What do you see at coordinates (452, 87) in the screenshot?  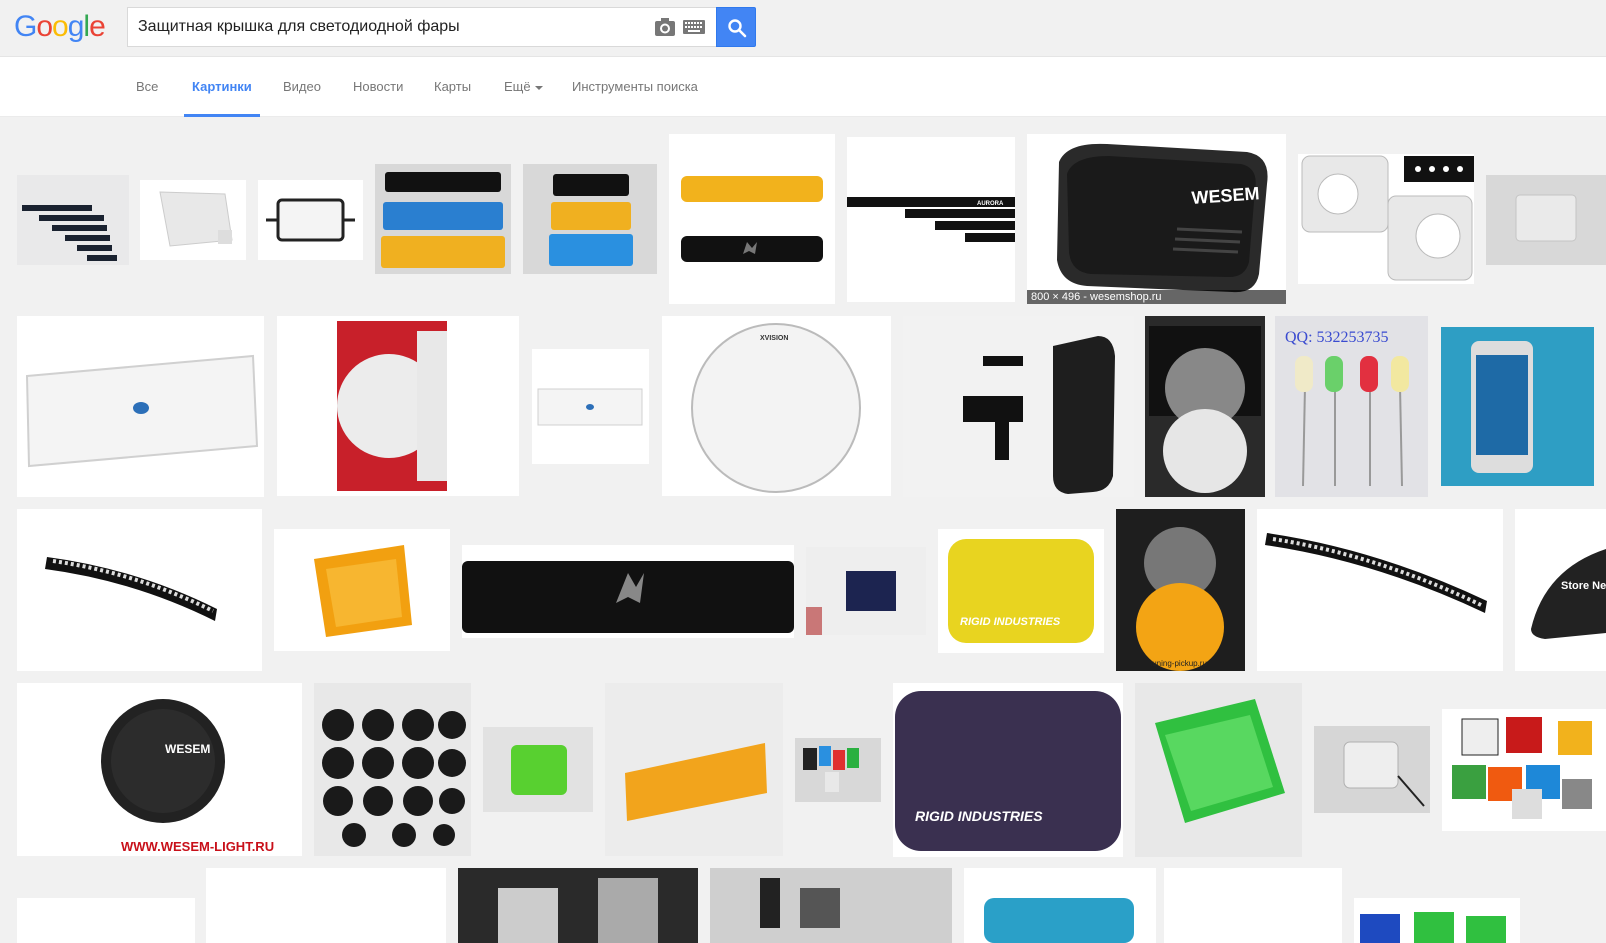 I see `tab-maps: Карты` at bounding box center [452, 87].